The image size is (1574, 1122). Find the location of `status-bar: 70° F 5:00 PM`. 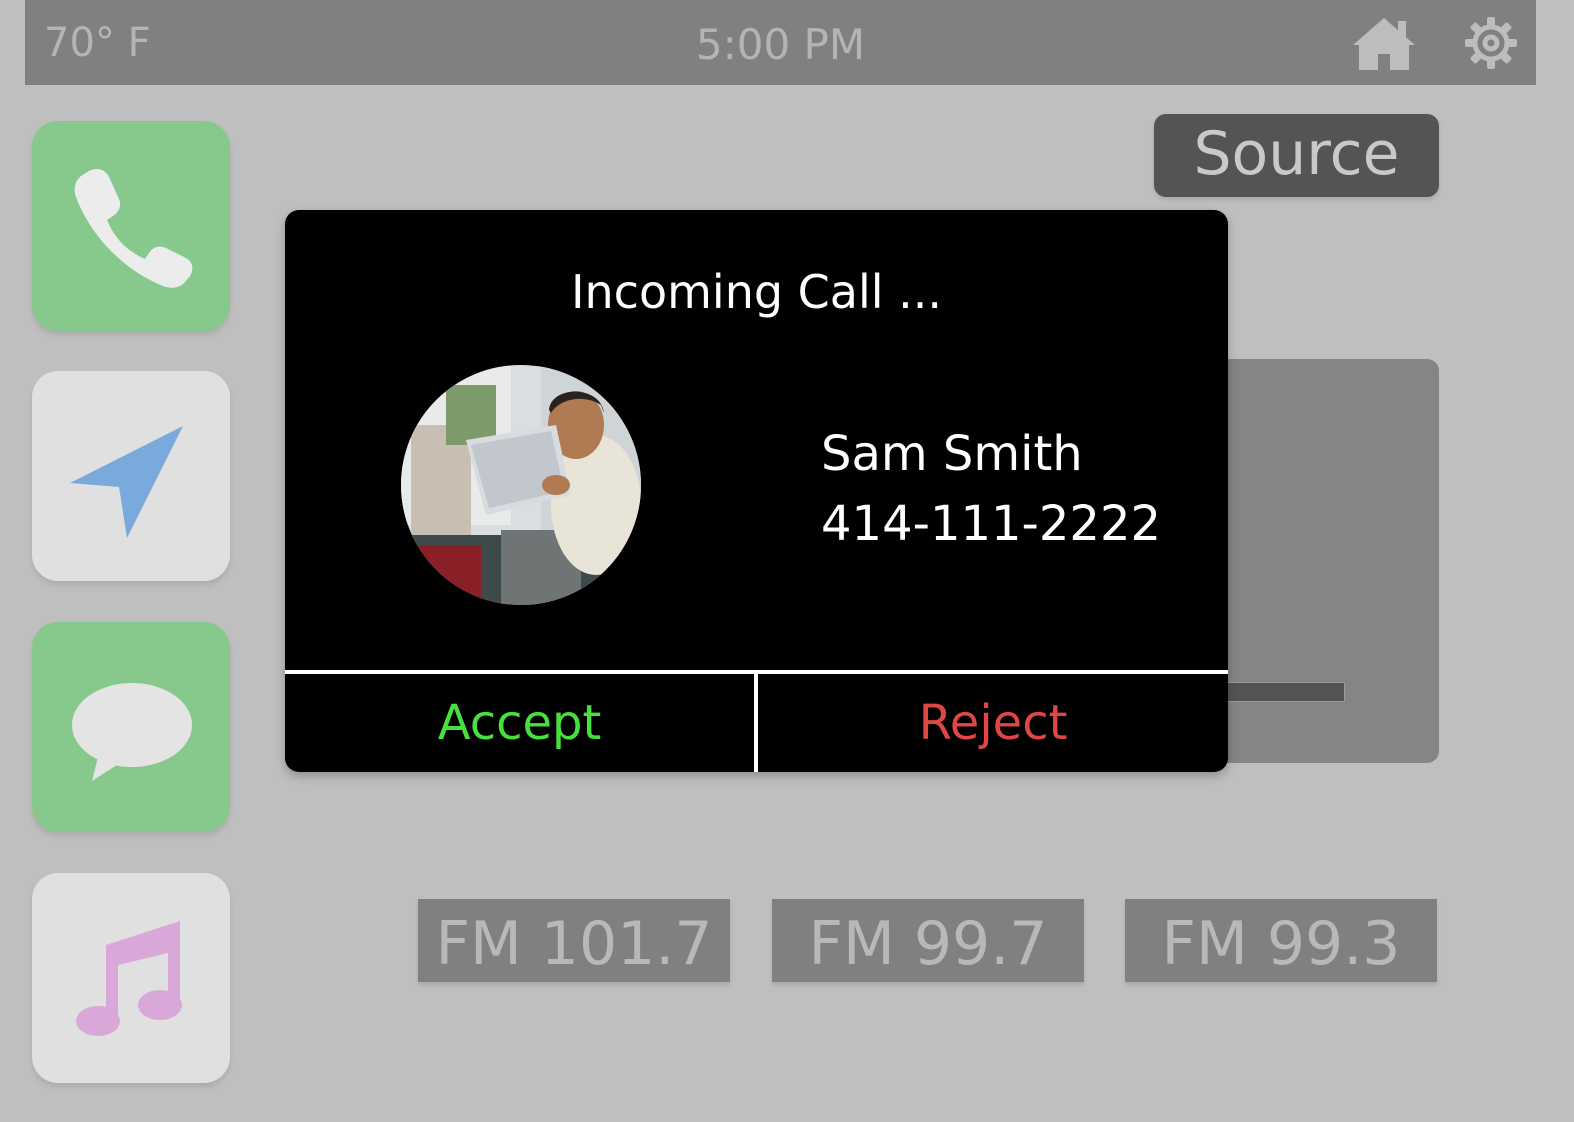

status-bar: 70° F 5:00 PM is located at coordinates (780, 42).